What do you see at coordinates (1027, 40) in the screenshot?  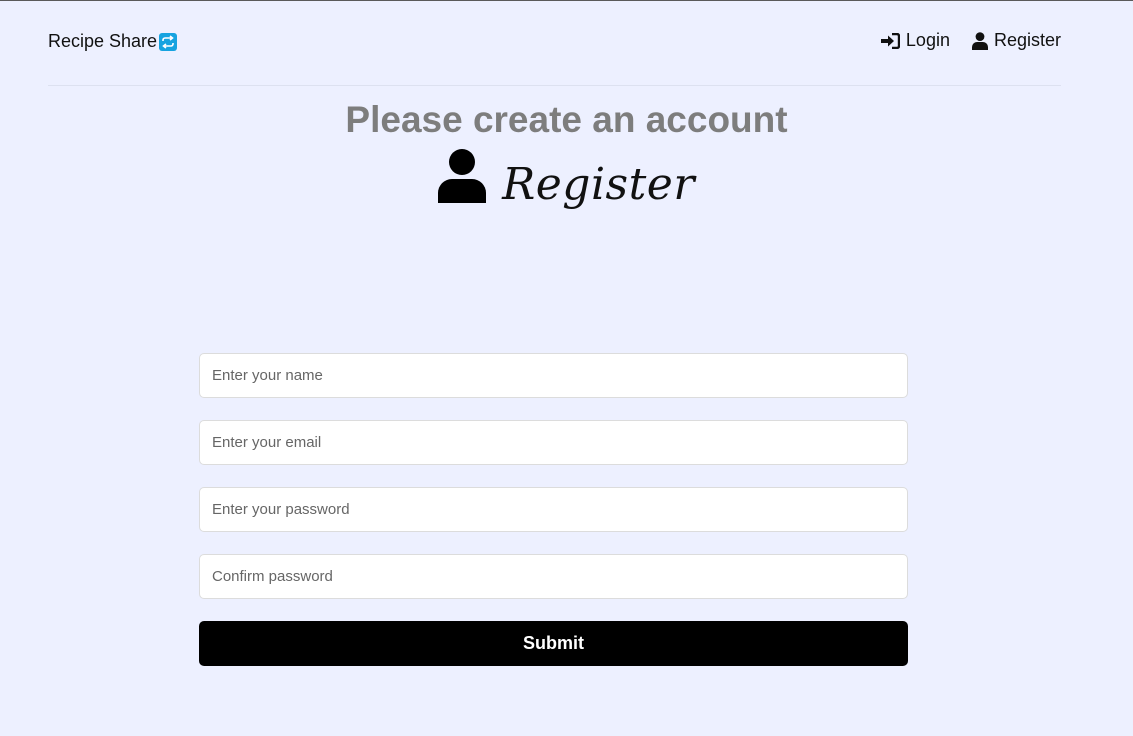 I see `register-label: Register` at bounding box center [1027, 40].